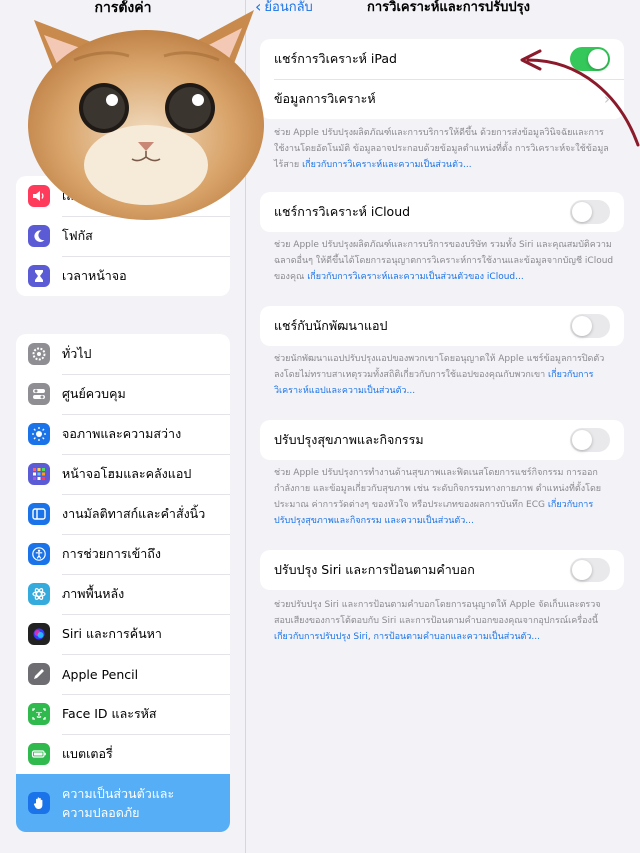  I want to click on battery-icon, so click(39, 754).